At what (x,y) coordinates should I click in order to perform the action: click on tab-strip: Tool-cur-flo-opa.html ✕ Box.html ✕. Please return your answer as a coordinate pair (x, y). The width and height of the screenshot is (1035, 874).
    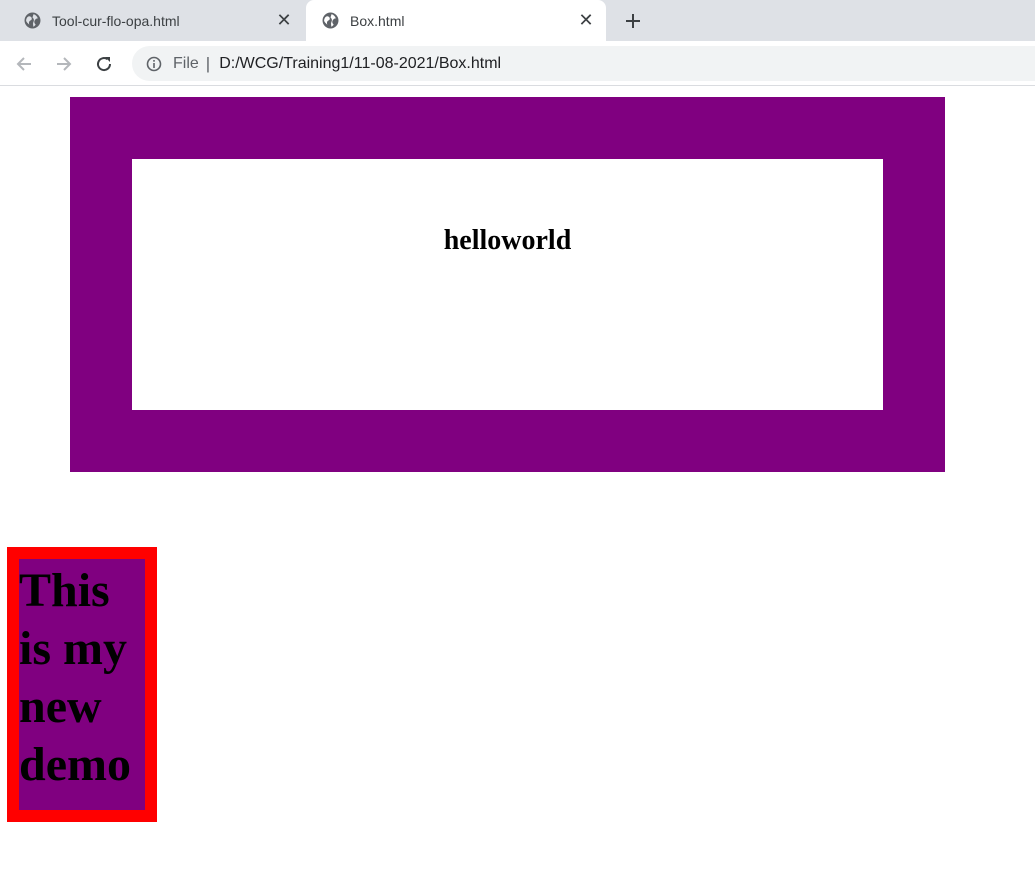
    Looking at the image, I should click on (517, 20).